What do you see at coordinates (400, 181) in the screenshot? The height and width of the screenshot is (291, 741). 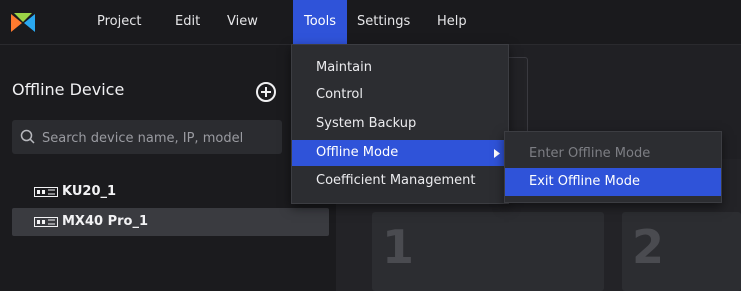 I see `menu-item-coefficient-management: Coefficient Management` at bounding box center [400, 181].